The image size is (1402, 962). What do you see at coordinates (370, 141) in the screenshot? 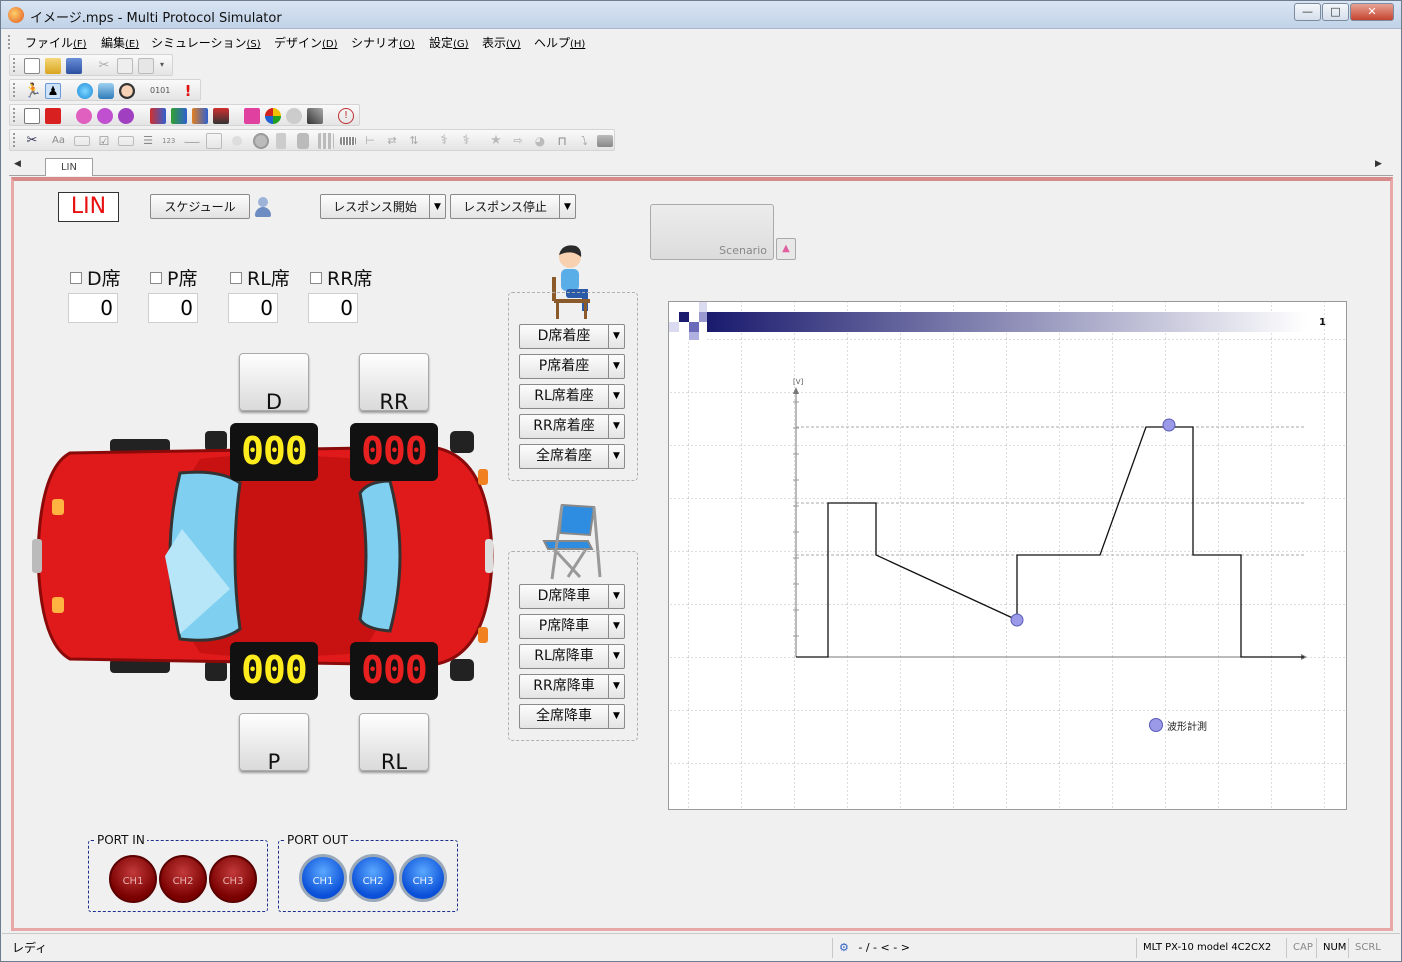
I see `connector-tool-icon: ⊢` at bounding box center [370, 141].